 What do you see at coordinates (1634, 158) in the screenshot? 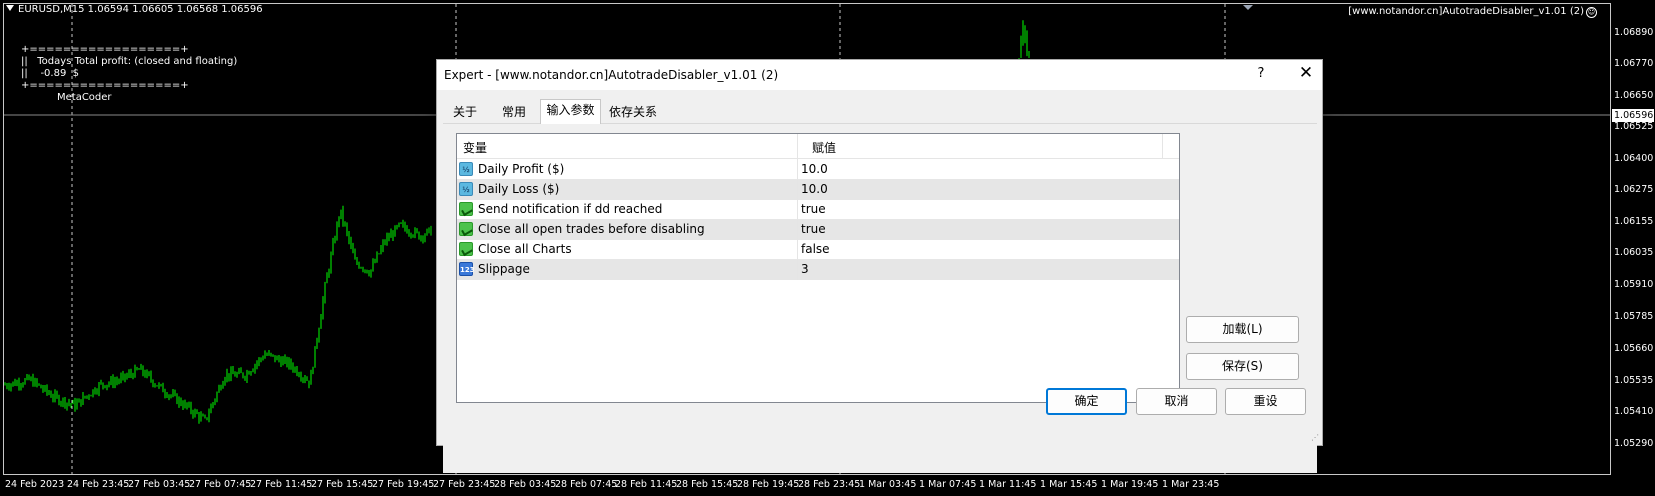
I see `price-tick-label: 1.06400` at bounding box center [1634, 158].